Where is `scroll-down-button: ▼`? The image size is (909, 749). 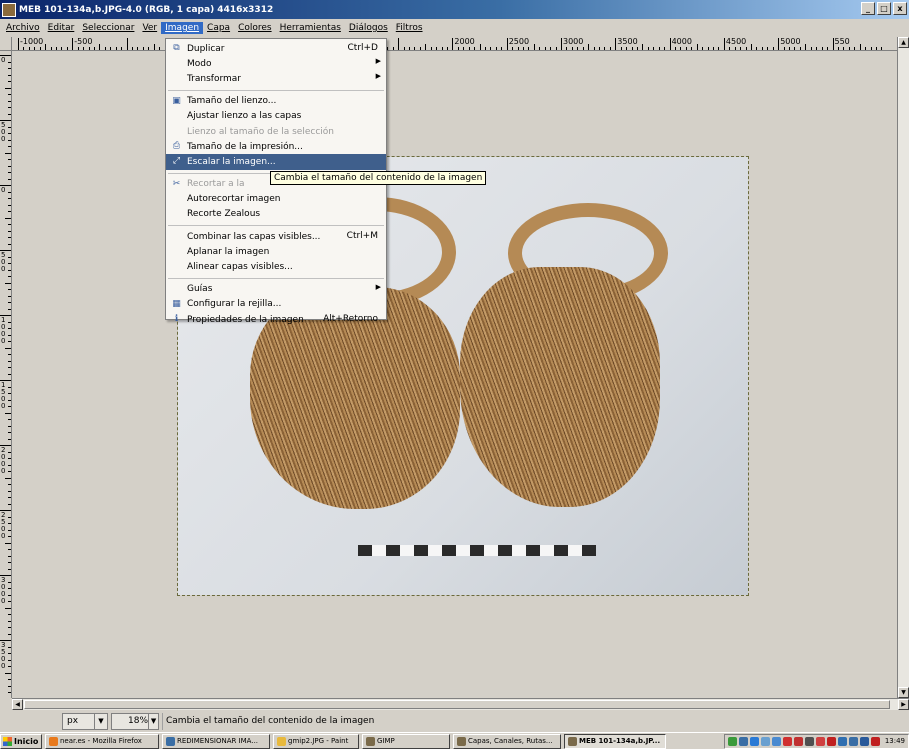 scroll-down-button: ▼ is located at coordinates (903, 692).